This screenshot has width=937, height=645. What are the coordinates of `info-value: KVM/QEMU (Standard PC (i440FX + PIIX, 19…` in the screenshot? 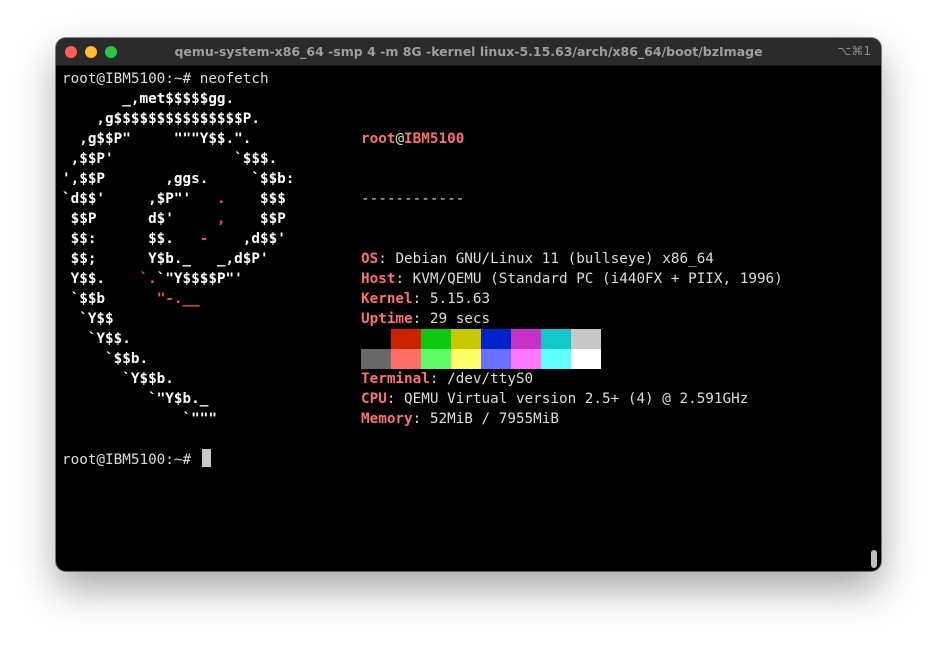 It's located at (597, 279).